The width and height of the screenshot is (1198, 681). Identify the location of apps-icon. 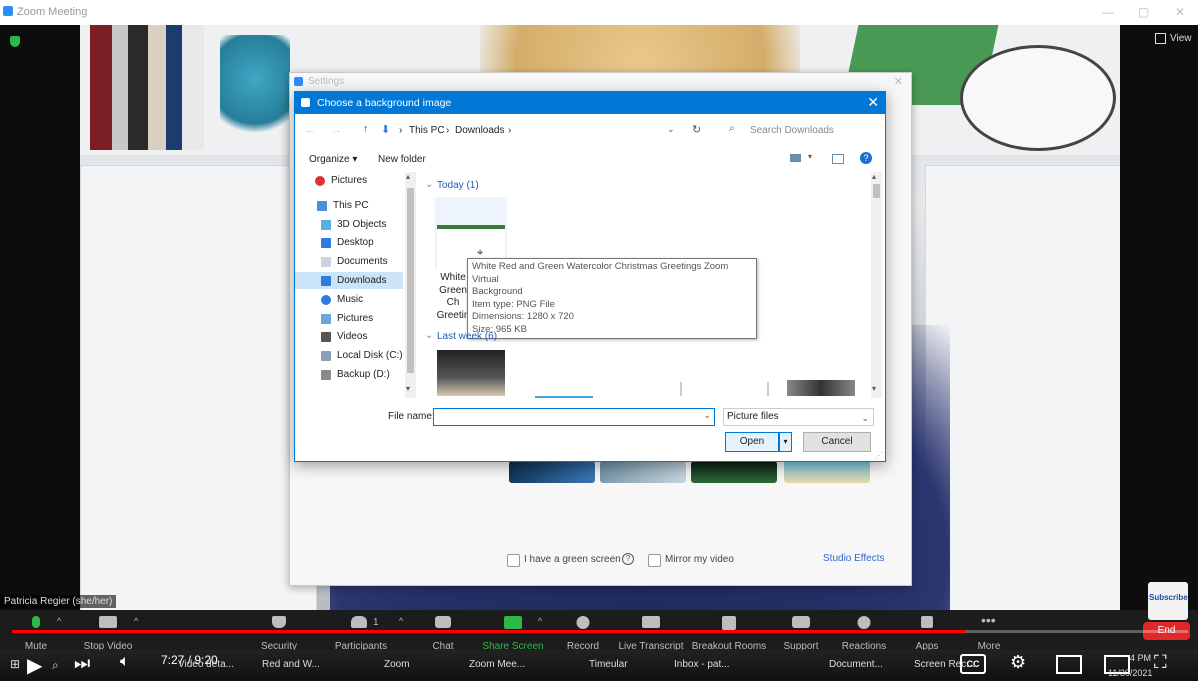
(927, 622).